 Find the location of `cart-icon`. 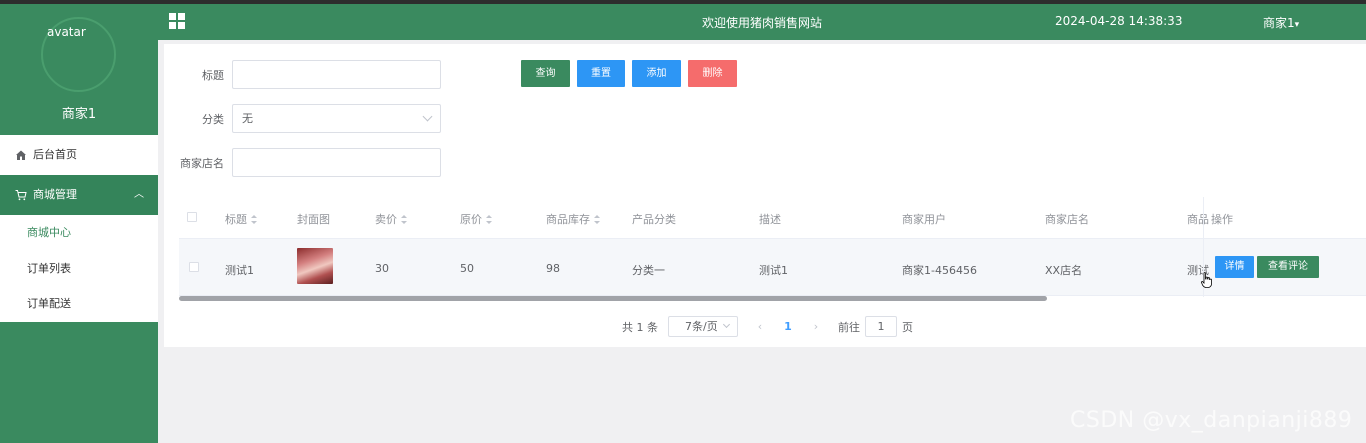

cart-icon is located at coordinates (21, 195).